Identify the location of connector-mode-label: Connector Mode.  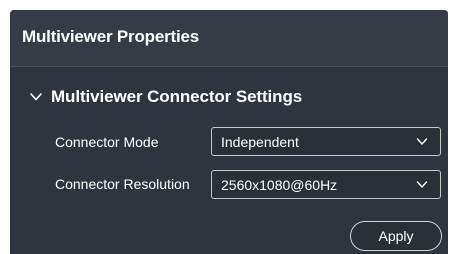
(107, 142).